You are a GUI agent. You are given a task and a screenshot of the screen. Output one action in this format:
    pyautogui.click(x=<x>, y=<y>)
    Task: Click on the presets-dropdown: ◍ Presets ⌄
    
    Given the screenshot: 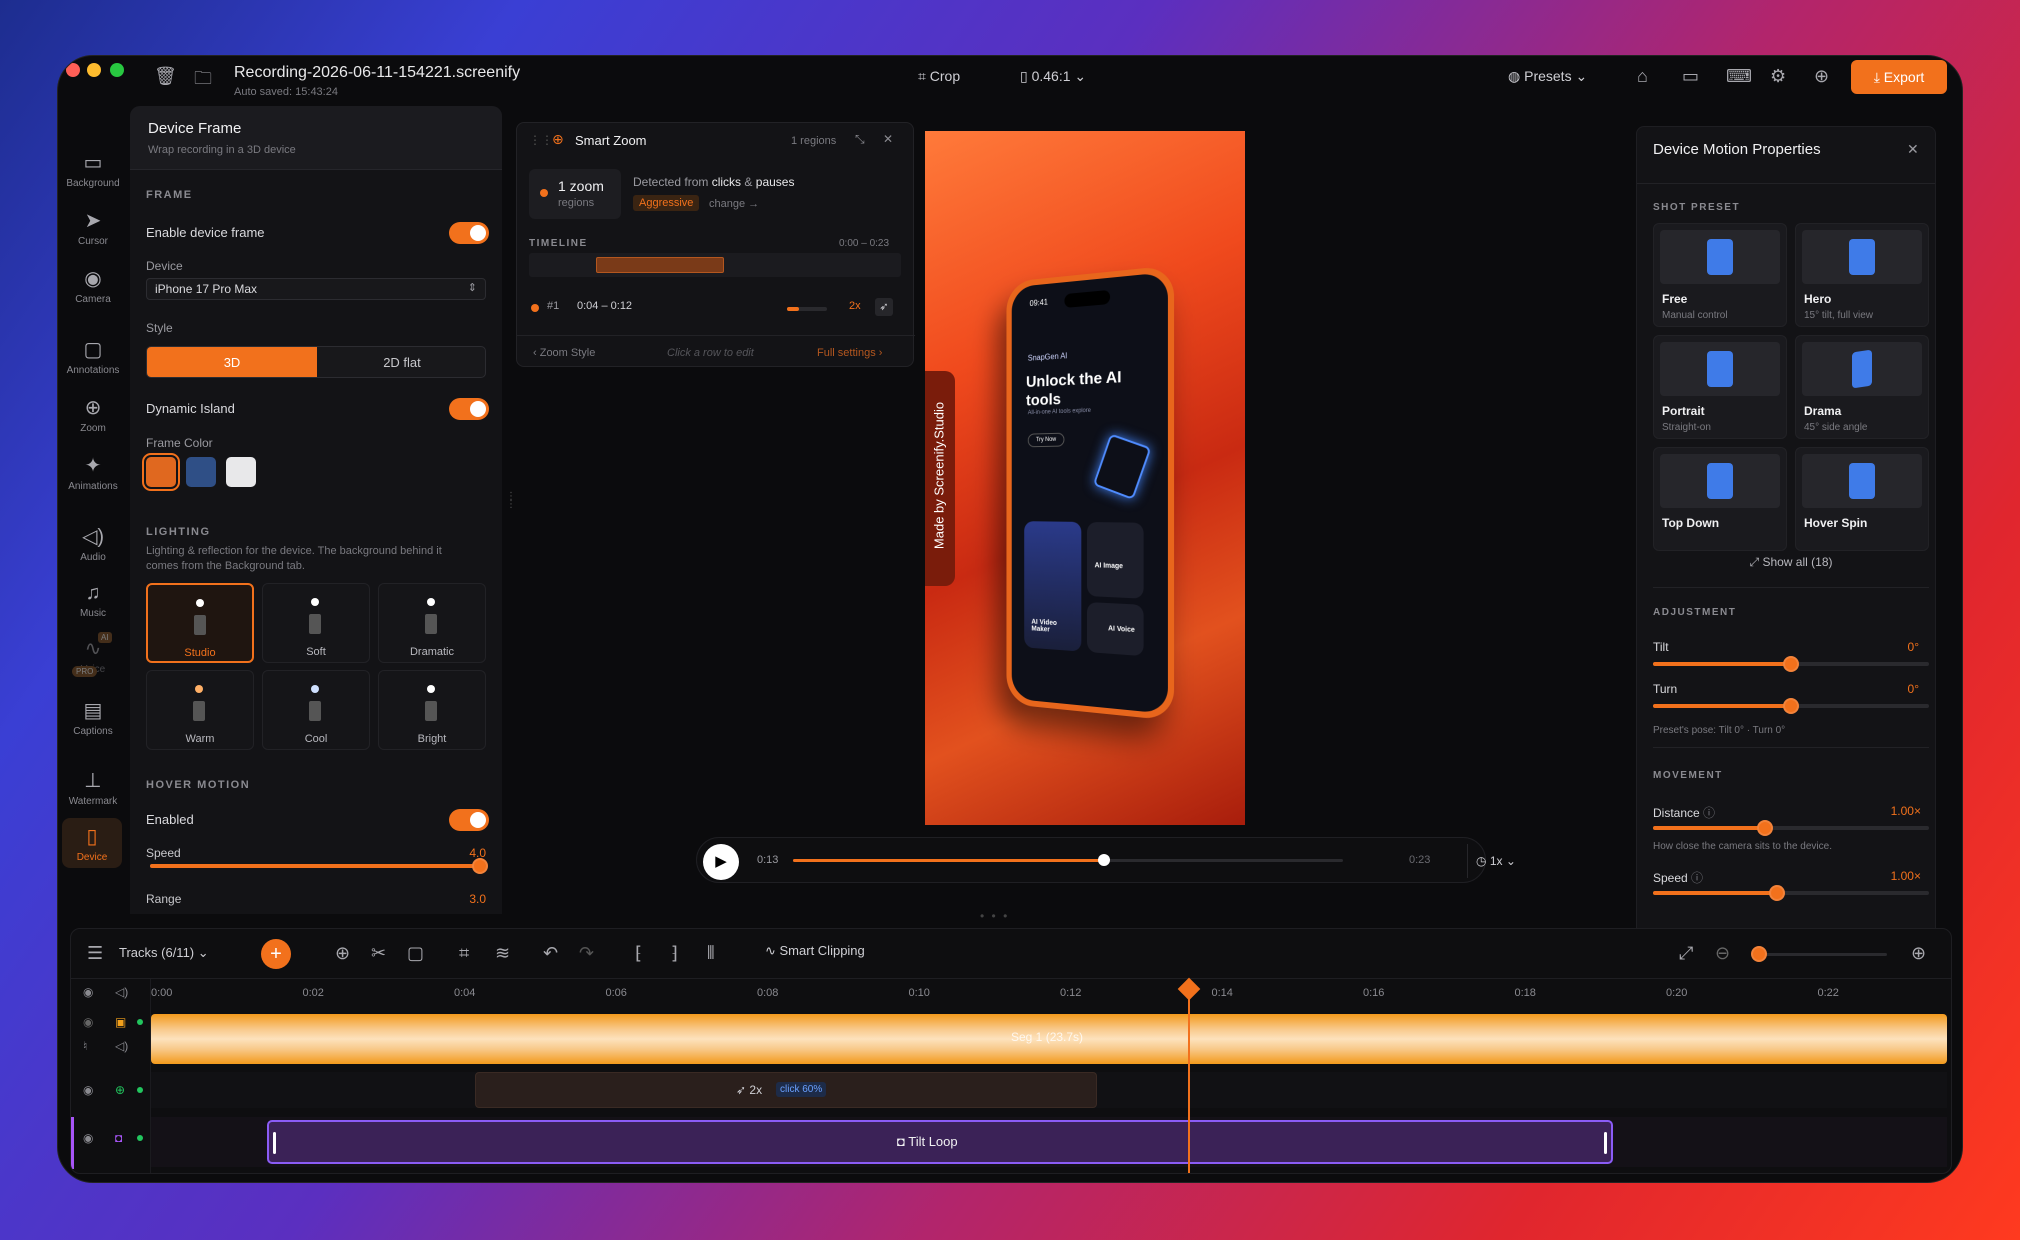 What is the action you would take?
    pyautogui.click(x=1547, y=76)
    